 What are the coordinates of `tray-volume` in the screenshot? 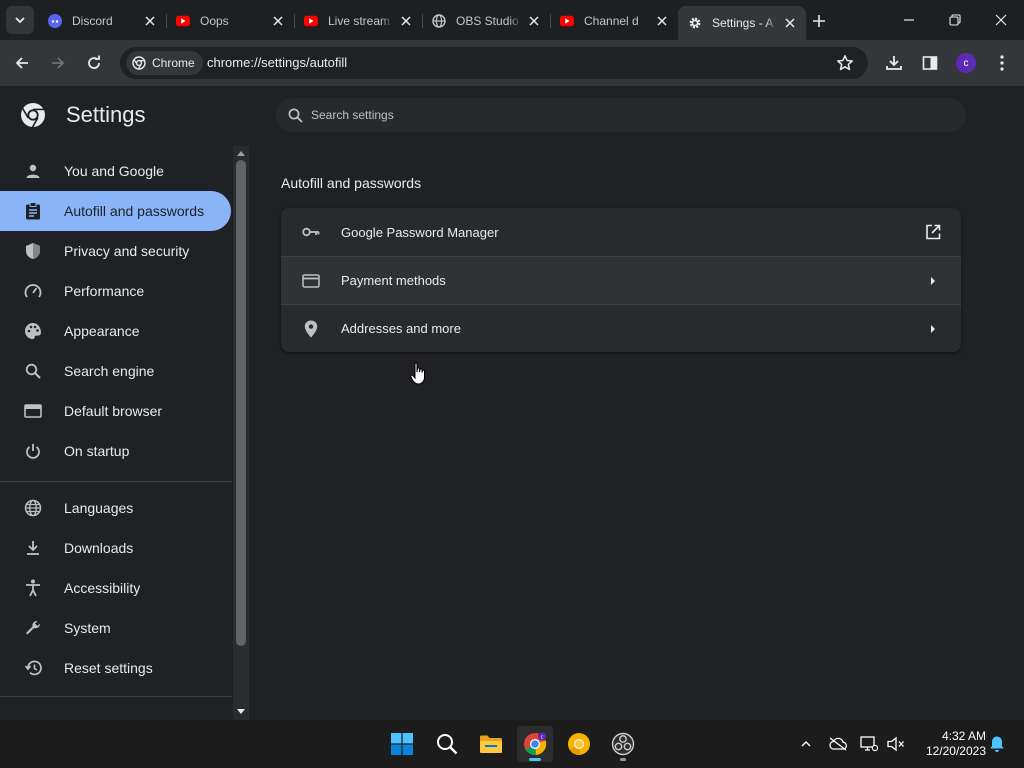 It's located at (896, 744).